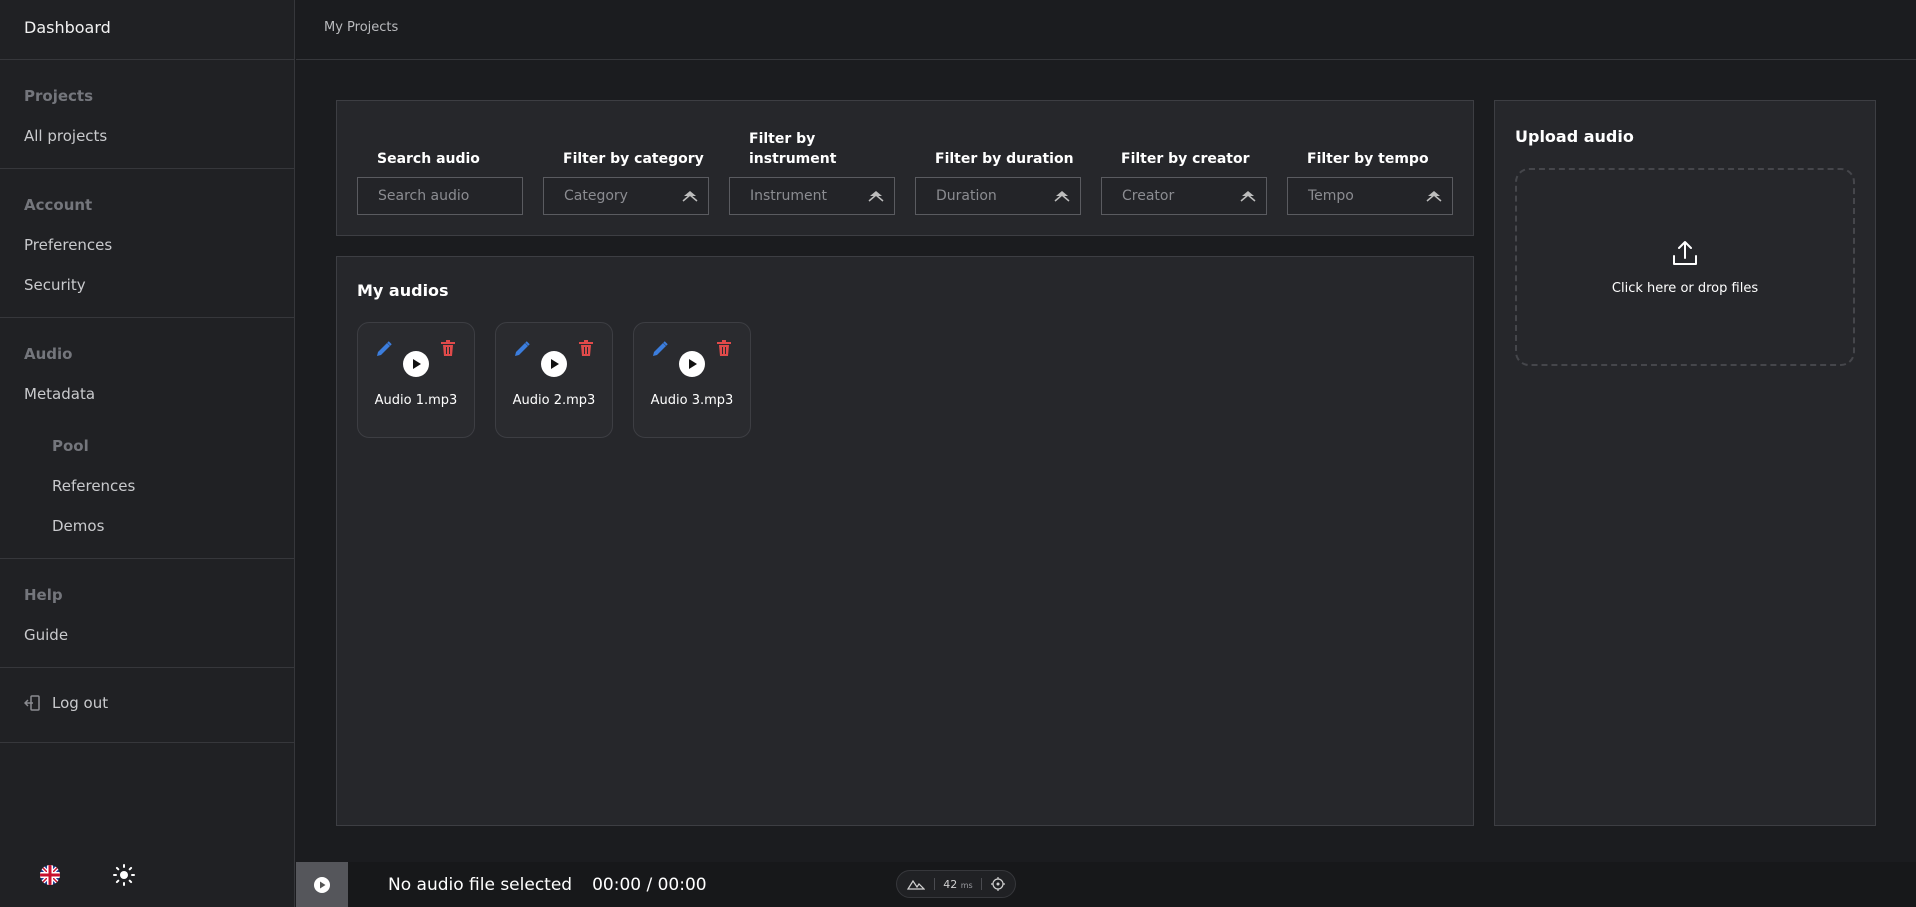  What do you see at coordinates (793, 149) in the screenshot?
I see `filter-label: Filter by instrument` at bounding box center [793, 149].